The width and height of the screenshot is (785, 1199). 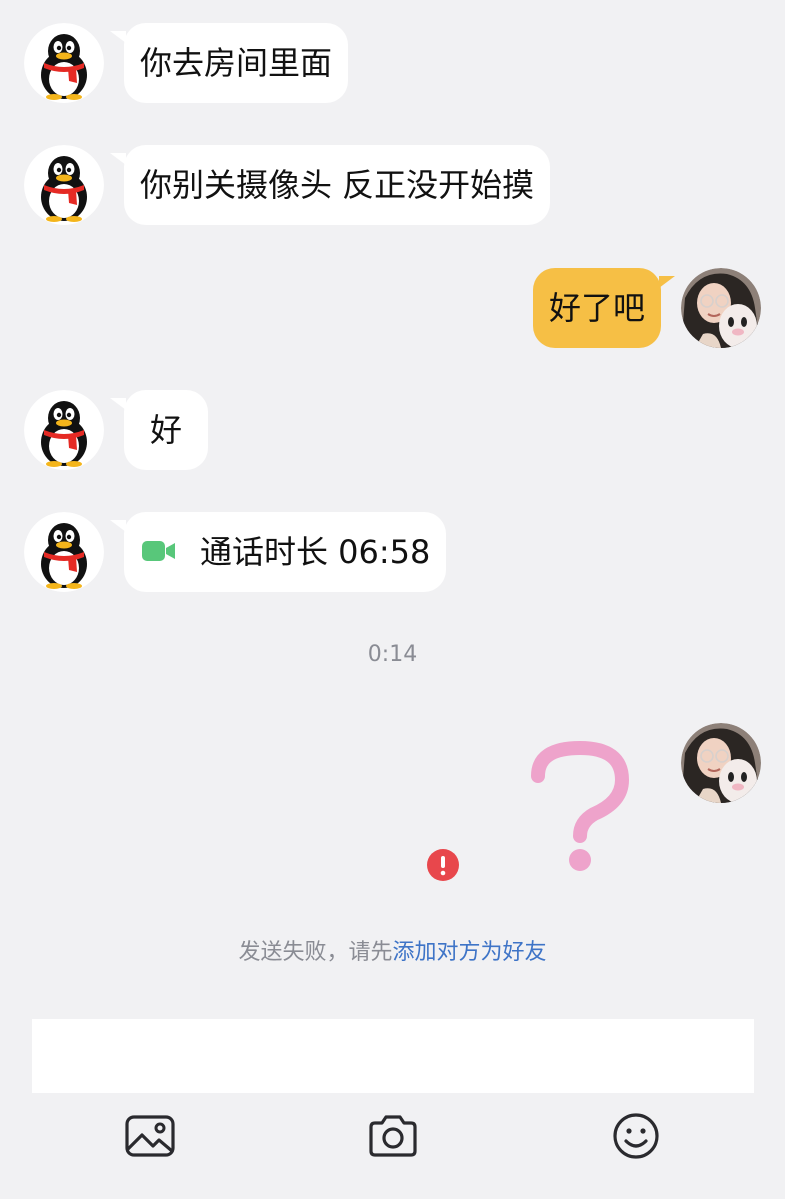 What do you see at coordinates (315, 552) in the screenshot?
I see `call-duration-text: 通话时长 06:58` at bounding box center [315, 552].